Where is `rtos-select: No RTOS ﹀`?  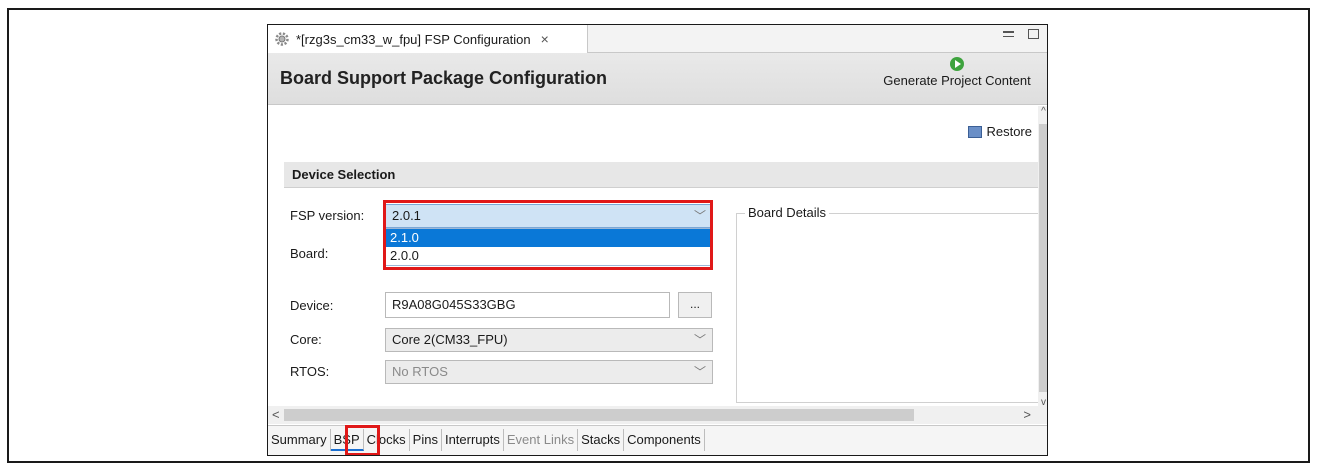 rtos-select: No RTOS ﹀ is located at coordinates (549, 372).